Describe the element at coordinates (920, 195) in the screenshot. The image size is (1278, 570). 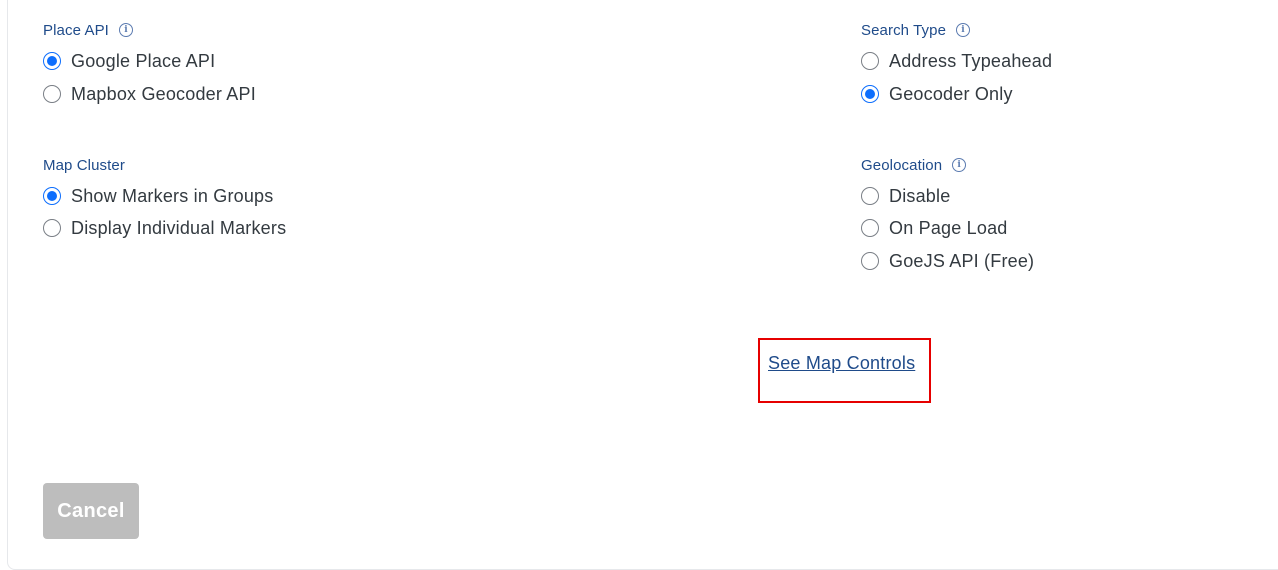
I see `option-label: Disable` at that location.